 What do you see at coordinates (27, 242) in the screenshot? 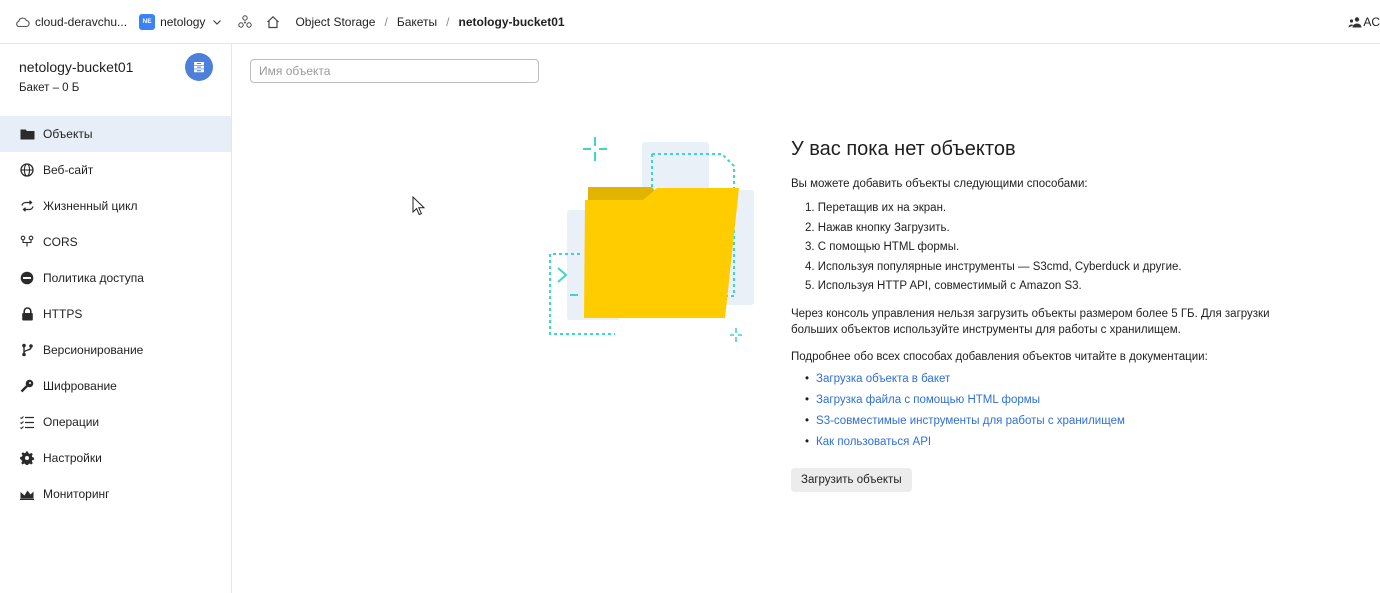
I see `cors-icon` at bounding box center [27, 242].